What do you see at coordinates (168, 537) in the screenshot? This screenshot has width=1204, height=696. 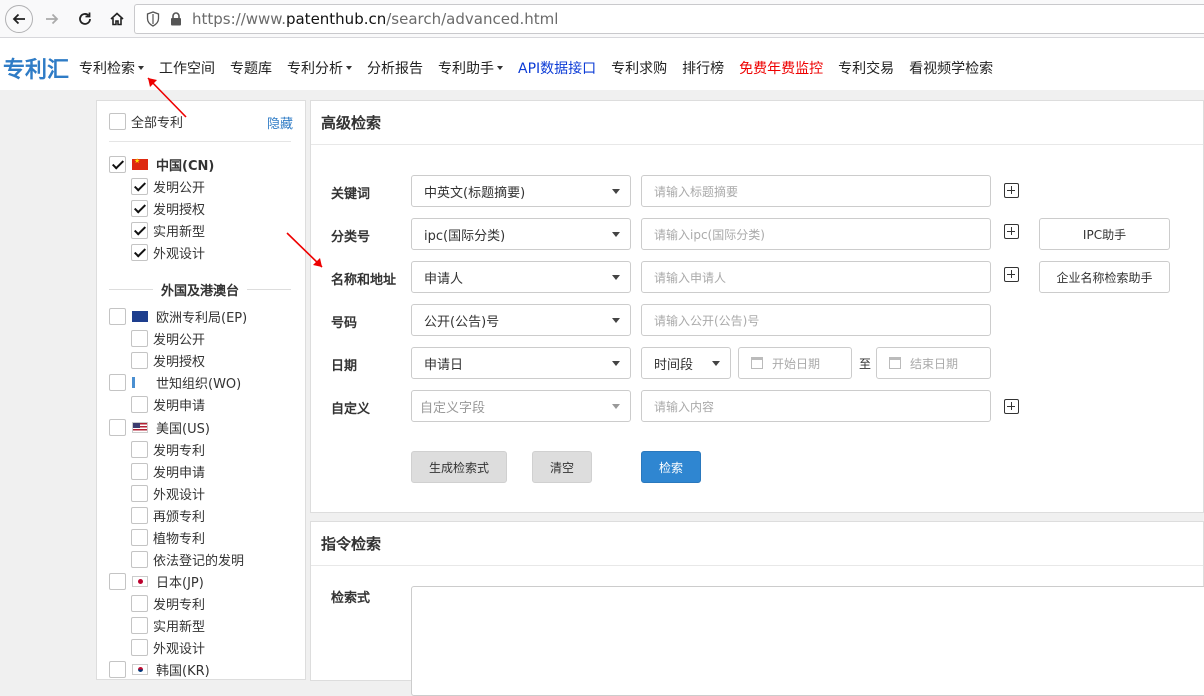 I see `us-subtype: 植物专利` at bounding box center [168, 537].